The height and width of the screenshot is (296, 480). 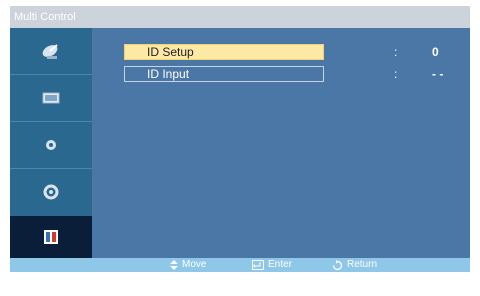 What do you see at coordinates (438, 74) in the screenshot?
I see `id-input-value: - -` at bounding box center [438, 74].